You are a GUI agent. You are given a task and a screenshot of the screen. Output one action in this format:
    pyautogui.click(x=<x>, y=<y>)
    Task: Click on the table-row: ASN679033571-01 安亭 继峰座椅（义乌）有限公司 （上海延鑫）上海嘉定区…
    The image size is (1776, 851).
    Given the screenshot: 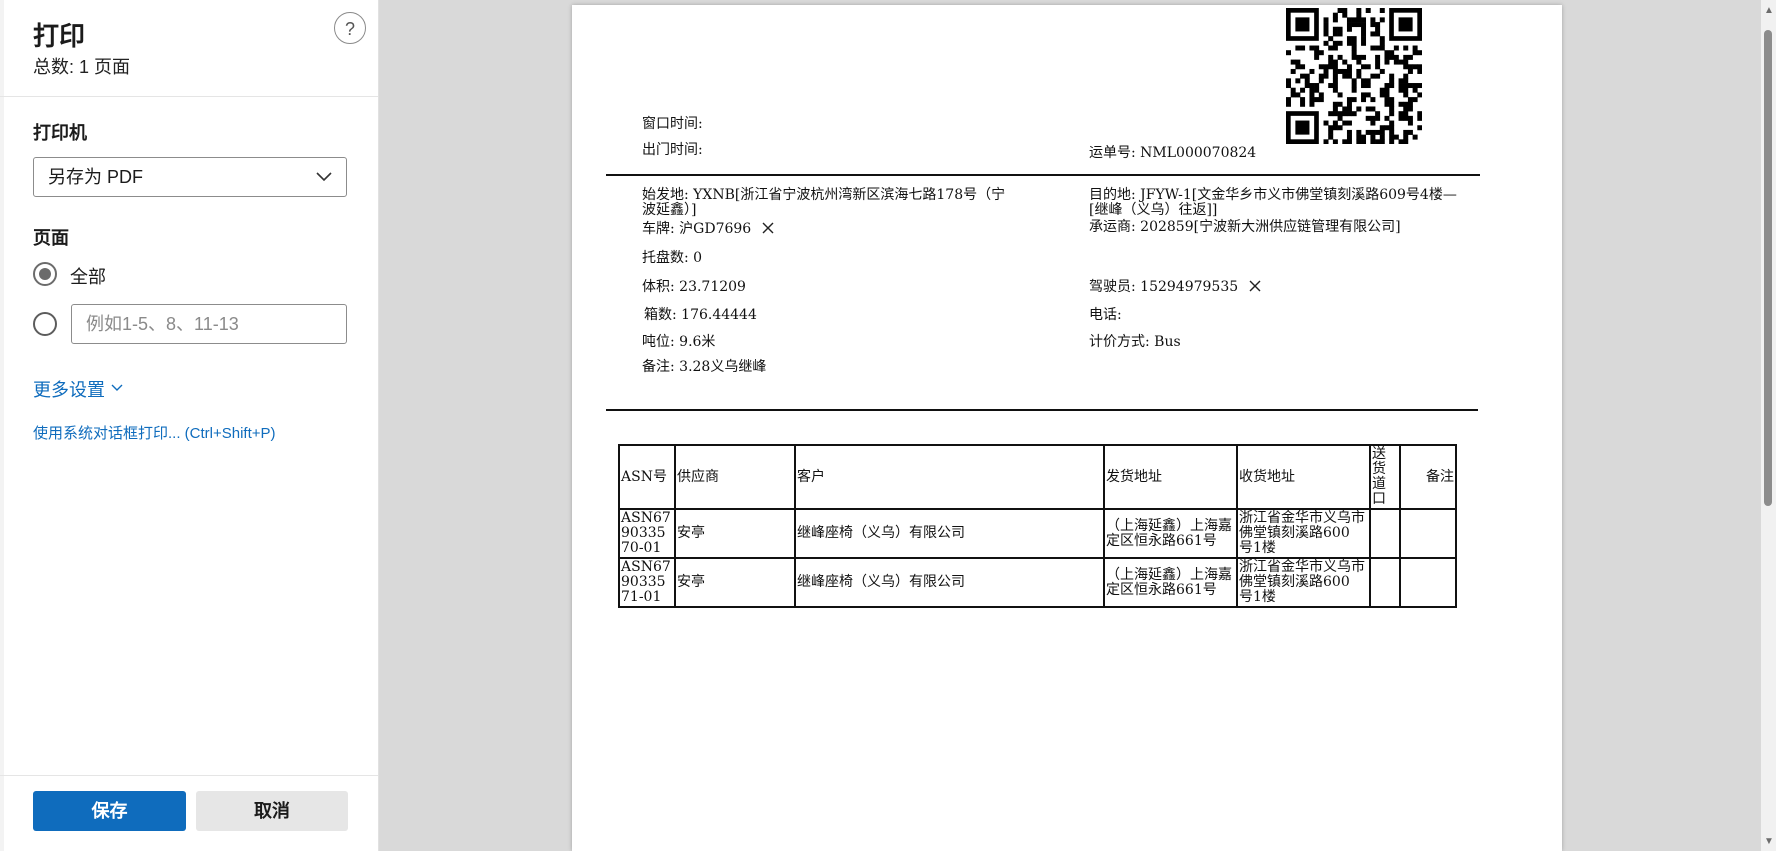 What is the action you would take?
    pyautogui.click(x=1037, y=582)
    